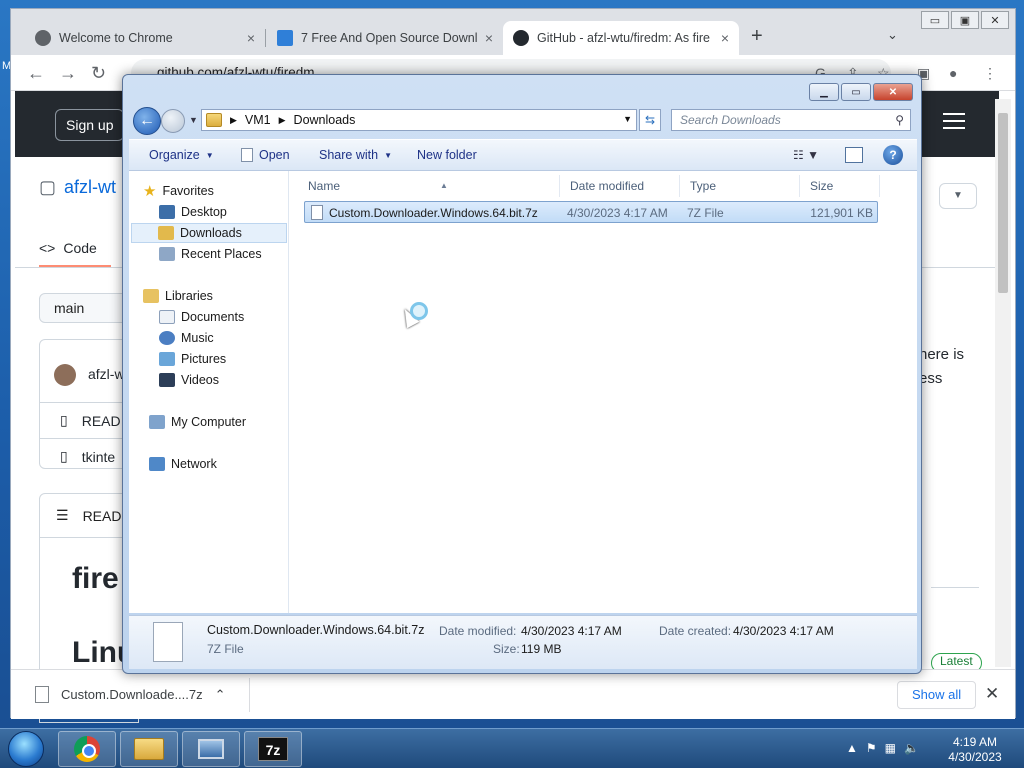 This screenshot has height=768, width=1024. I want to click on file-icon: ▯, so click(64, 456).